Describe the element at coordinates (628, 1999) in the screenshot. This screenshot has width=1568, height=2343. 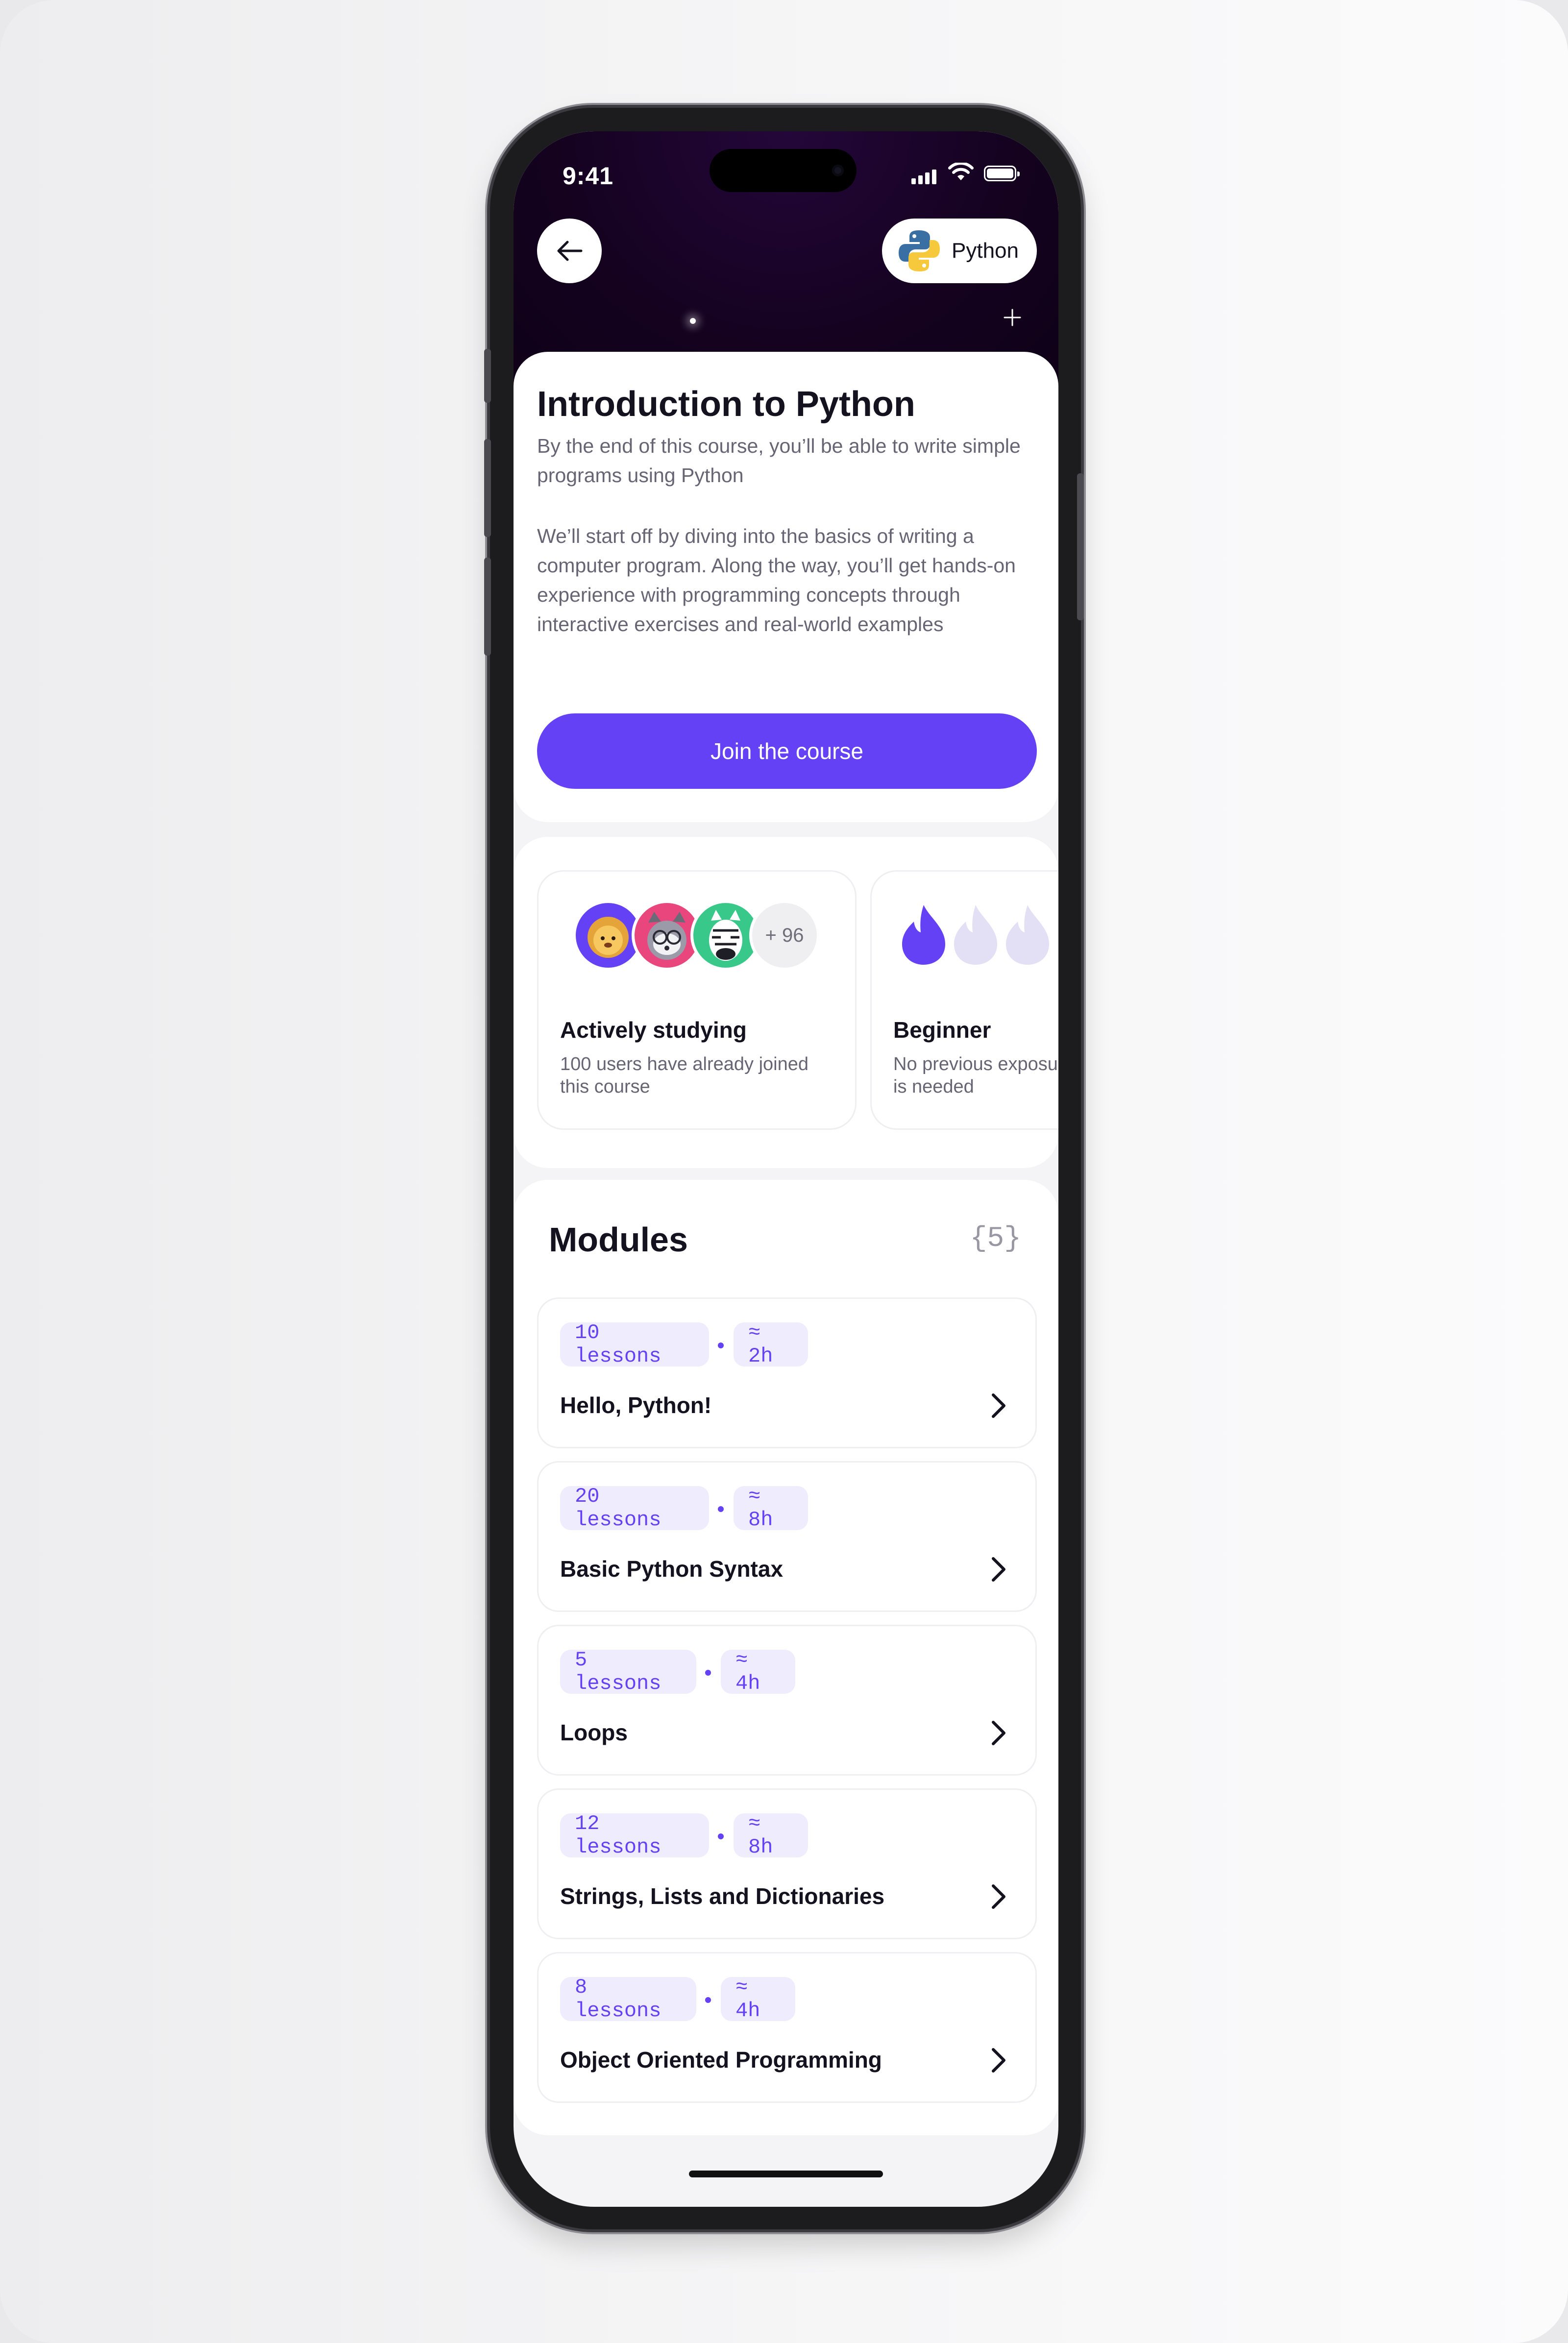
I see `lessons-chip: 8 lessons` at that location.